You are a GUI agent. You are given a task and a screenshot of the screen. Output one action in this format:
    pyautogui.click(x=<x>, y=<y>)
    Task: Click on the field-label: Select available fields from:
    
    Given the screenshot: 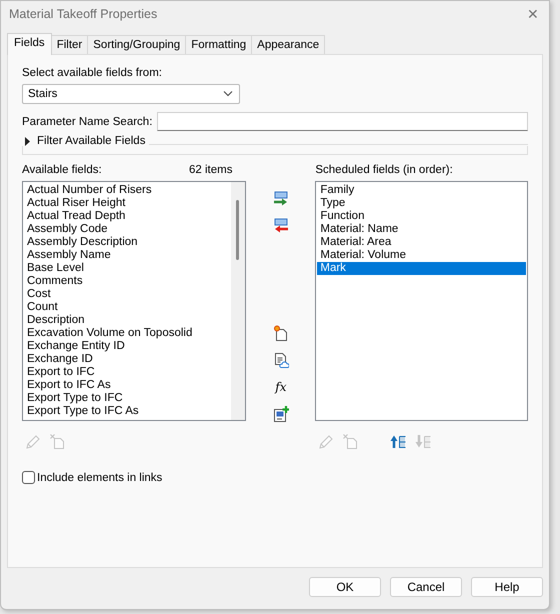 What is the action you would take?
    pyautogui.click(x=92, y=73)
    